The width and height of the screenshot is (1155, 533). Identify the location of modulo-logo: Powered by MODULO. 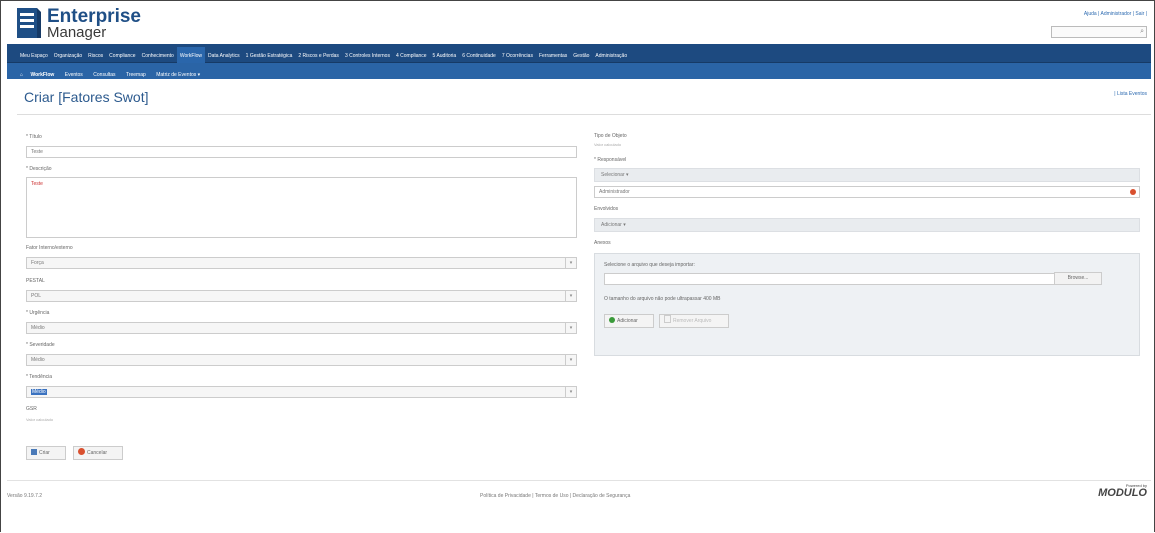
(1122, 491).